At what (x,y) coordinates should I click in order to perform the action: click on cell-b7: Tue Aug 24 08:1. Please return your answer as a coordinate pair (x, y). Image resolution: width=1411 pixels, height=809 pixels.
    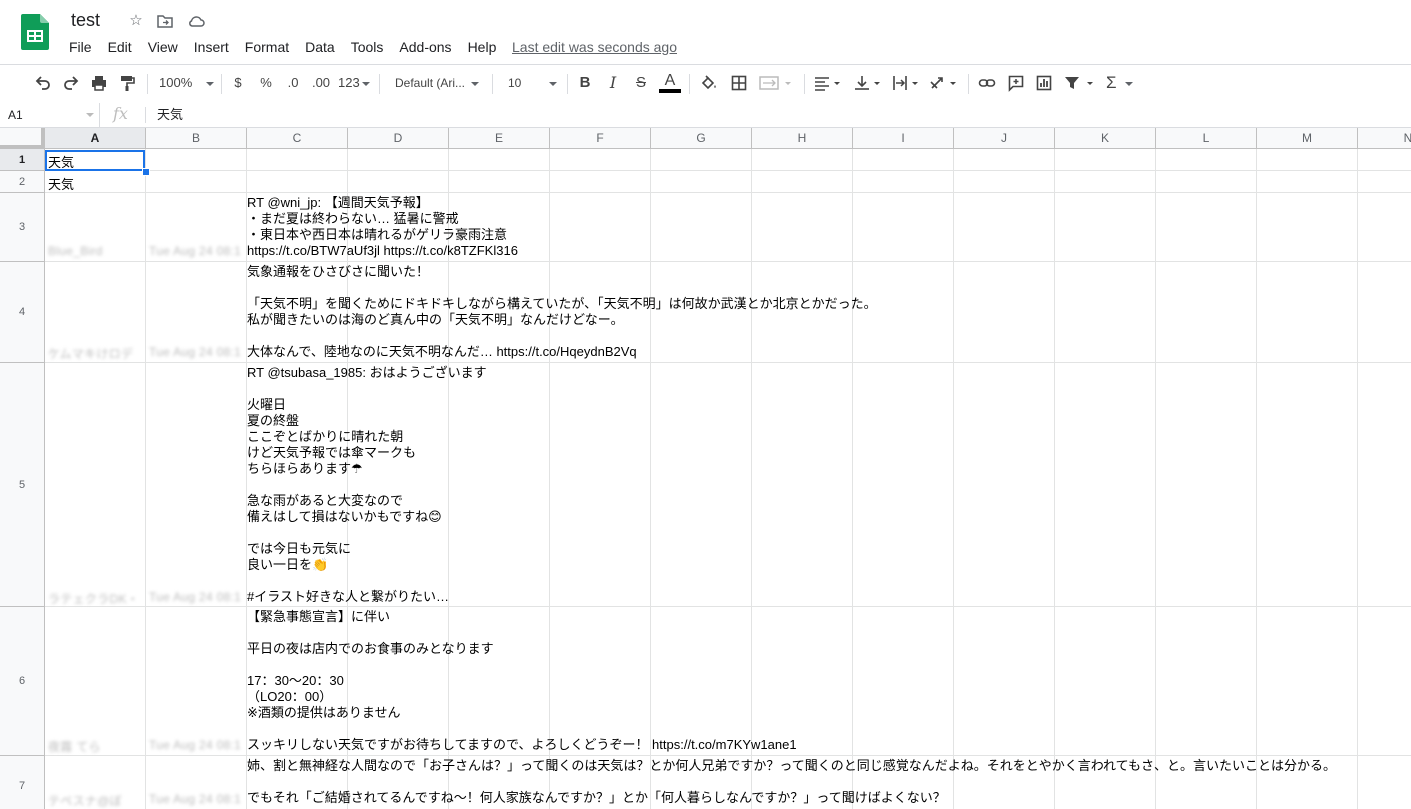
    Looking at the image, I should click on (195, 799).